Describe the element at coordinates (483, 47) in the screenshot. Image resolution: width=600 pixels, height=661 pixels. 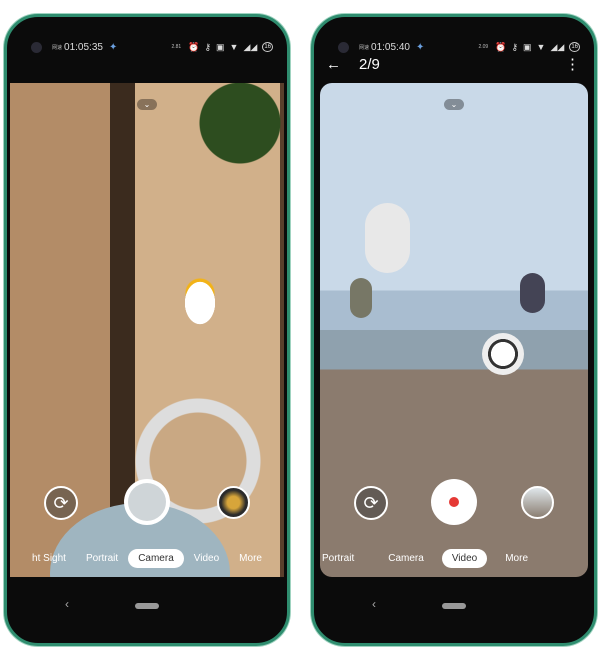
I see `network-speed: 2.09` at that location.